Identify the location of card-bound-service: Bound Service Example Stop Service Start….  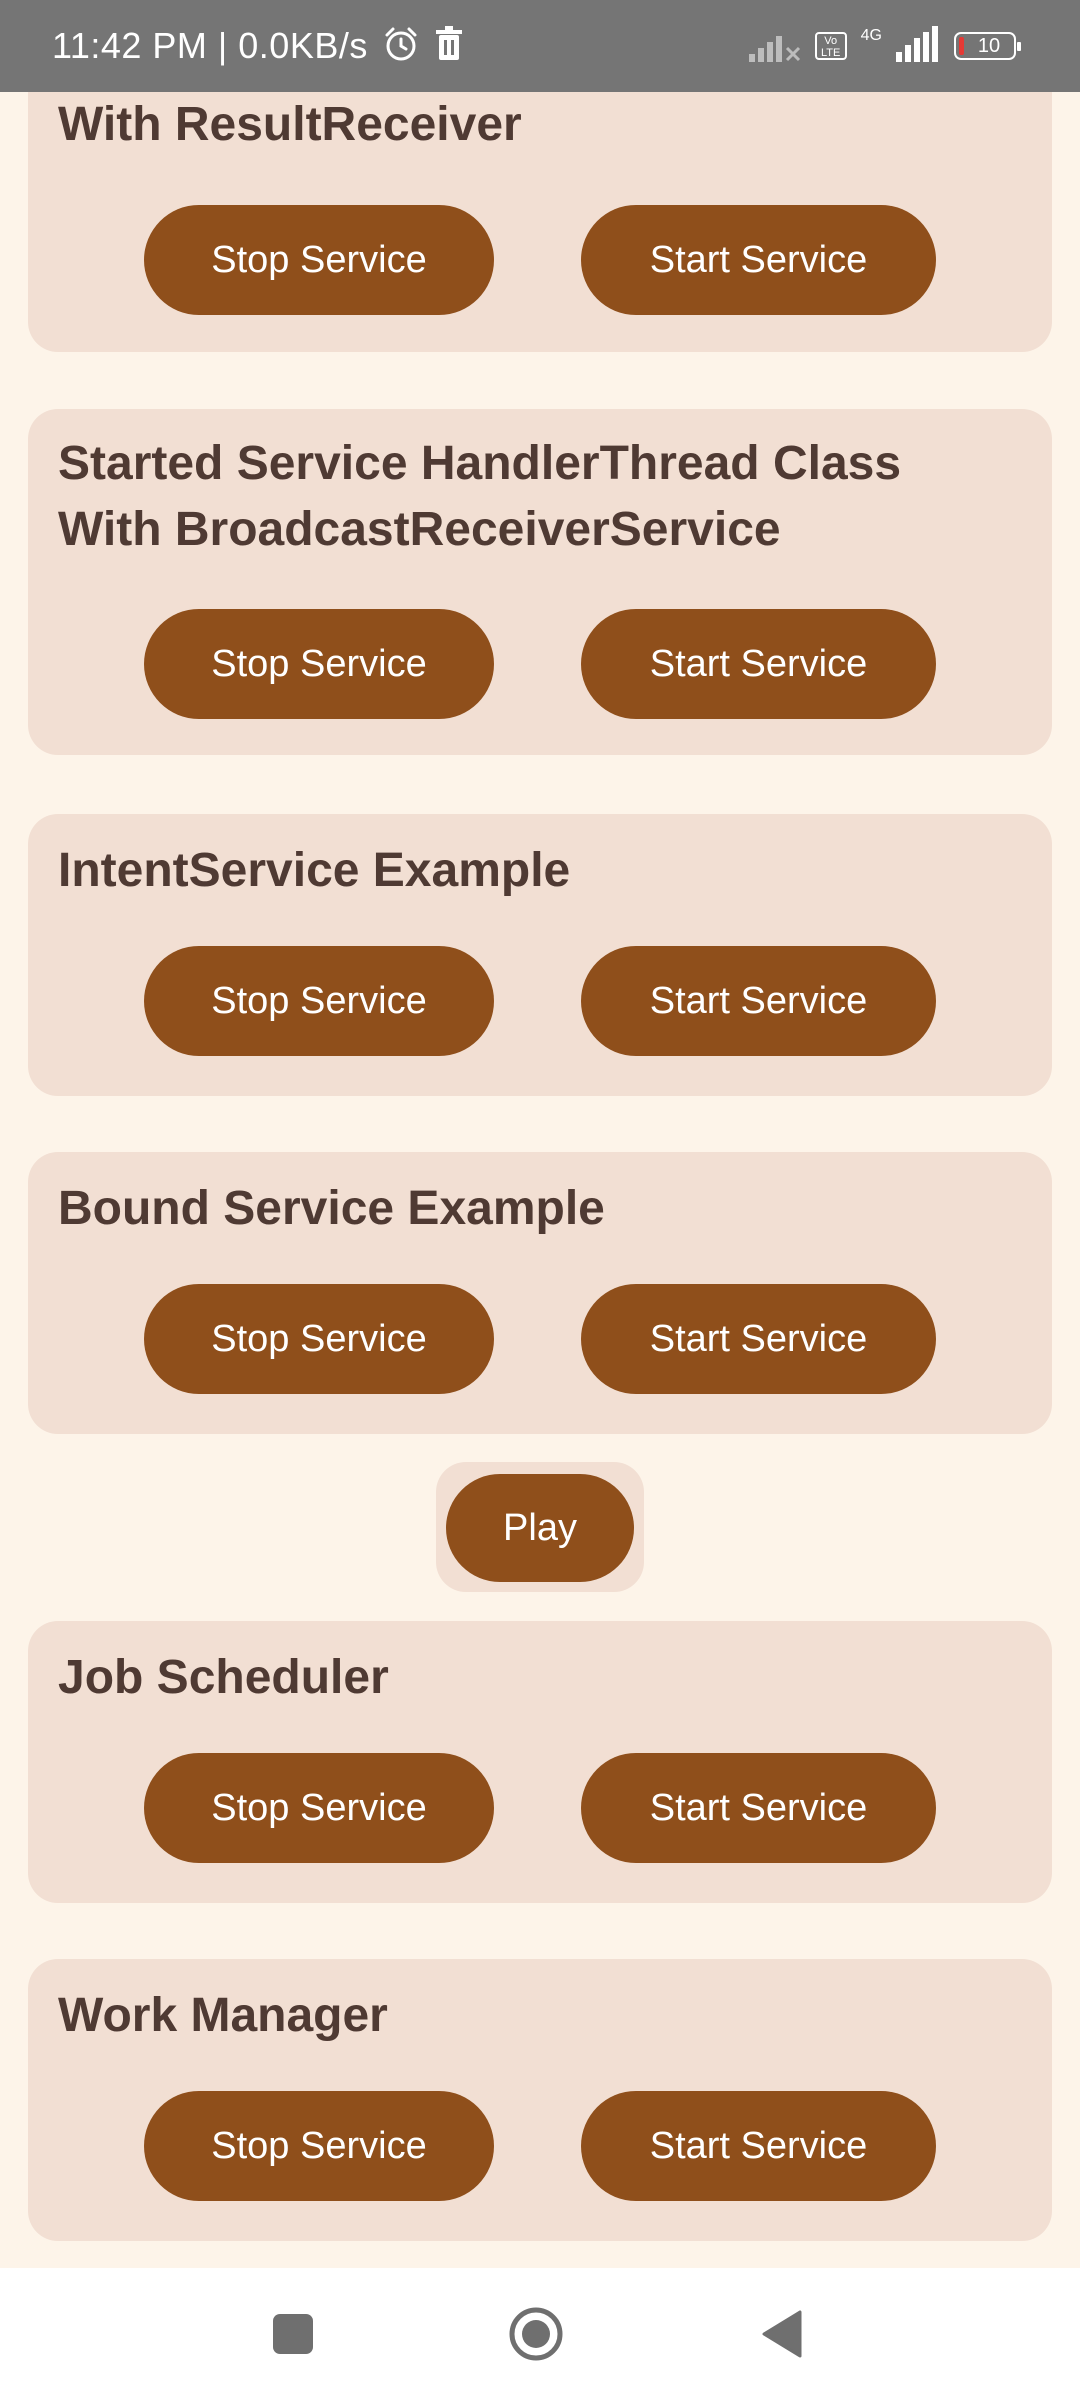
(540, 1293).